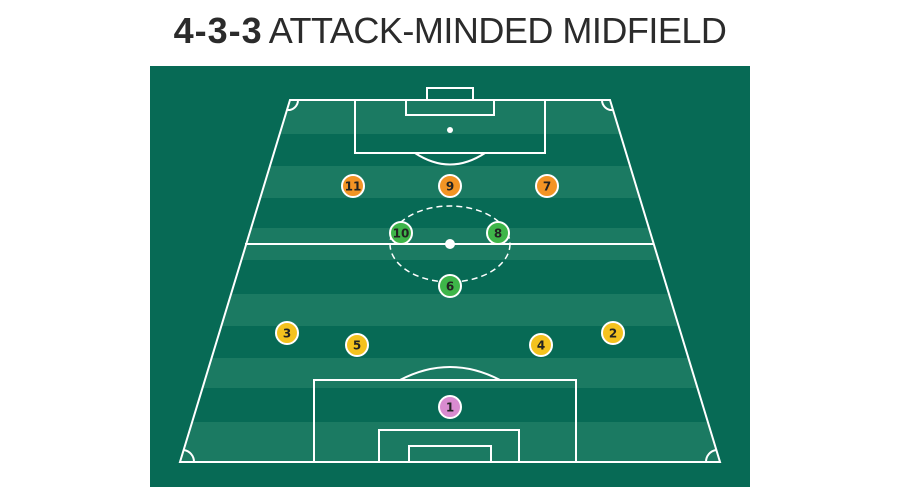 The height and width of the screenshot is (487, 900). I want to click on player-number: 5, so click(357, 346).